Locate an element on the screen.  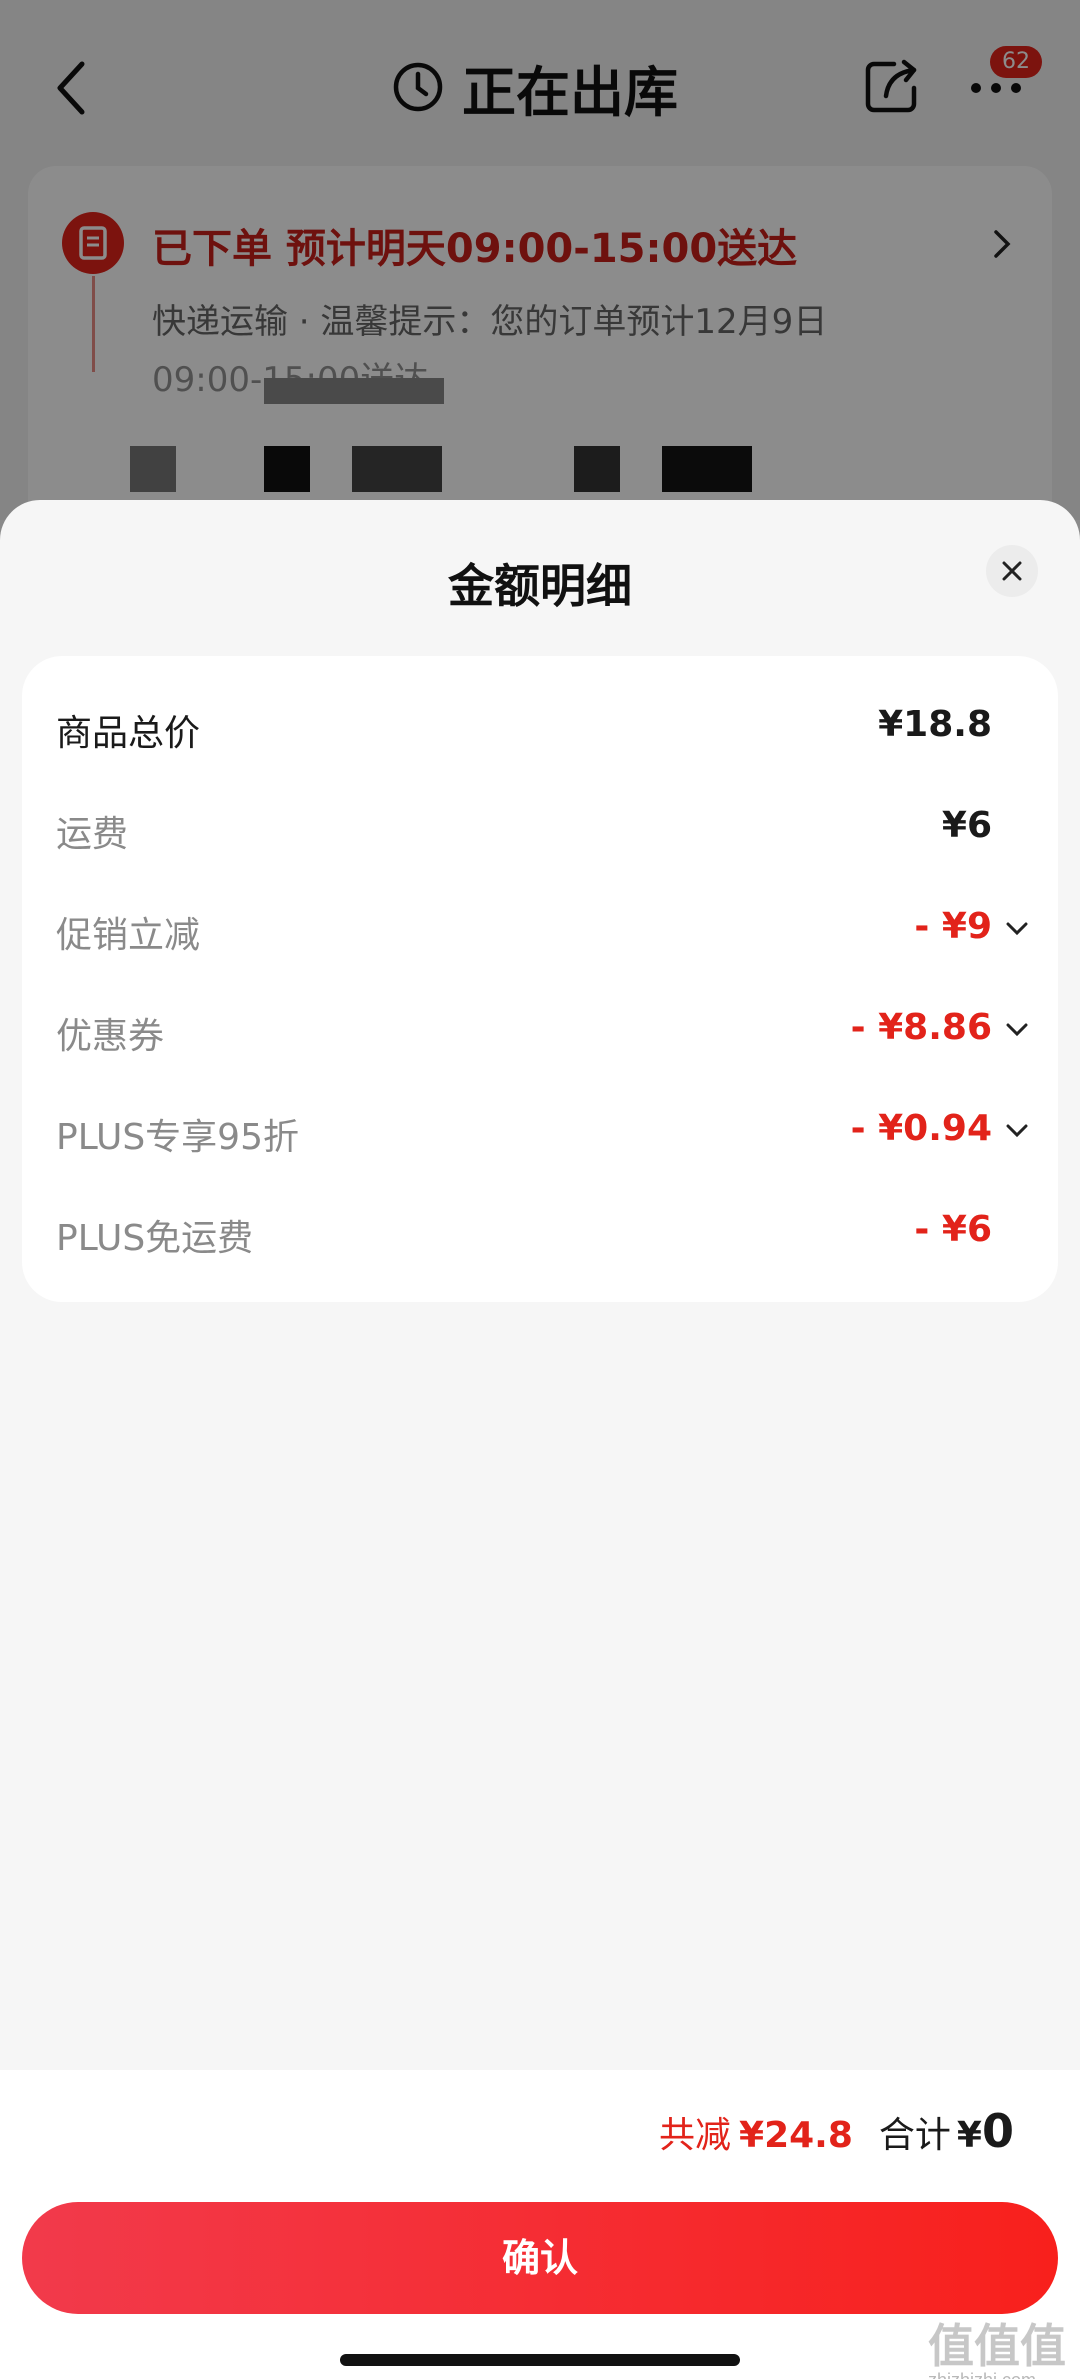
coupon-row: 优惠券 - ¥8.86 is located at coordinates (540, 1030).